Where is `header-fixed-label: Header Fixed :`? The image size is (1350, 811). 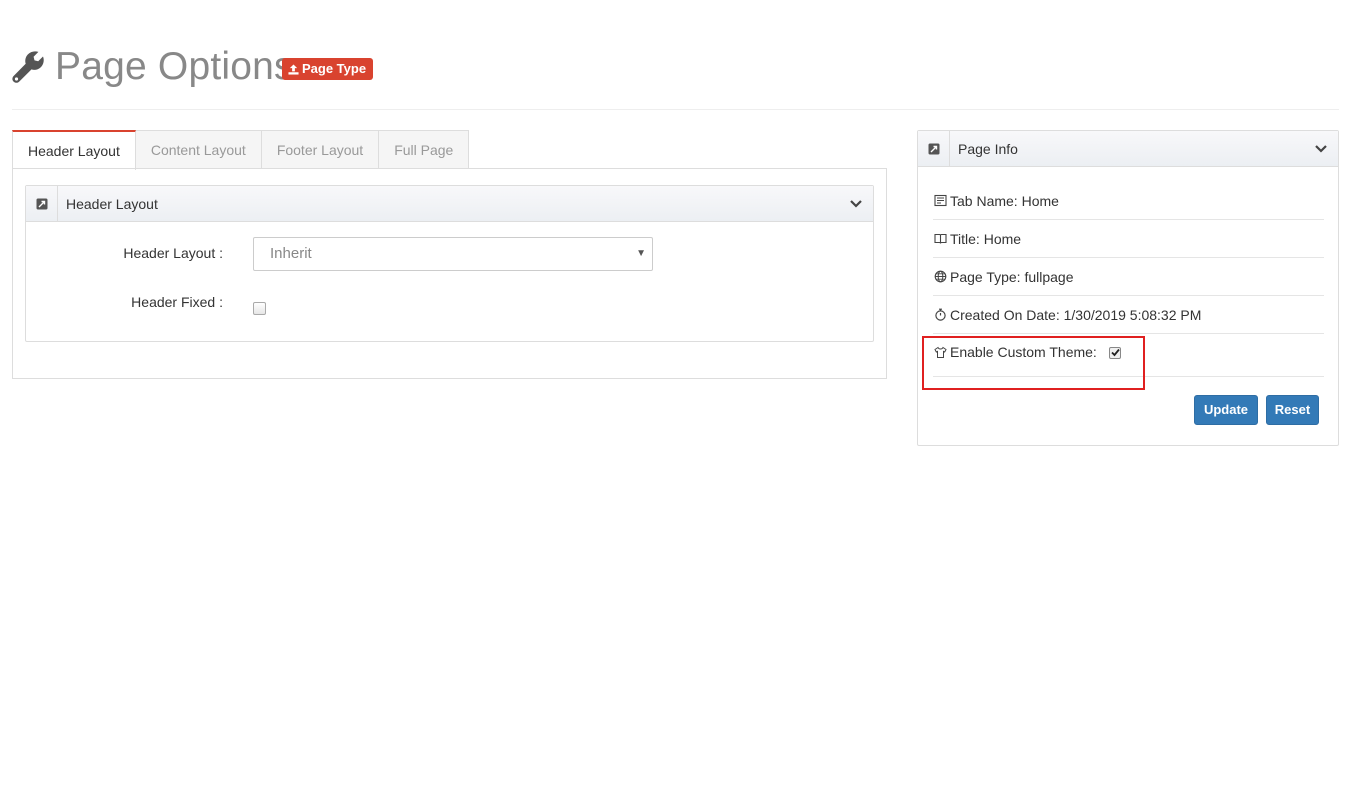
header-fixed-label: Header Fixed : is located at coordinates (177, 302).